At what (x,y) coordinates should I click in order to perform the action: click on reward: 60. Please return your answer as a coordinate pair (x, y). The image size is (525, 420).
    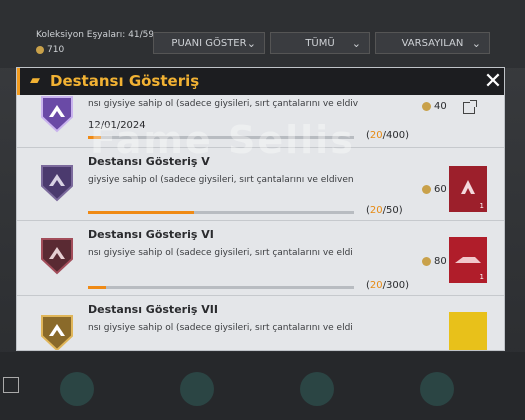
    Looking at the image, I should click on (434, 189).